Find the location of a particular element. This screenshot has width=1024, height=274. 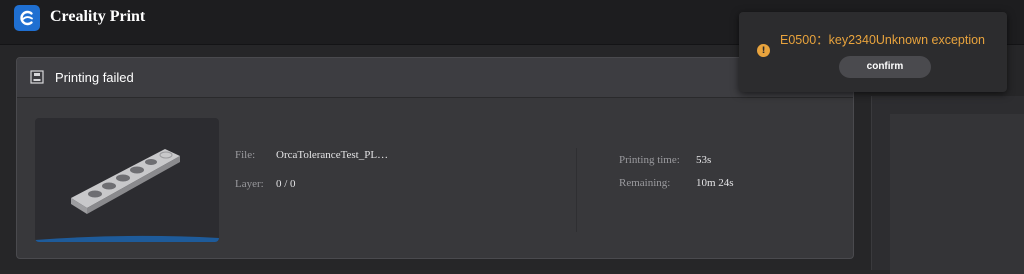

creality-logo-icon is located at coordinates (27, 18).